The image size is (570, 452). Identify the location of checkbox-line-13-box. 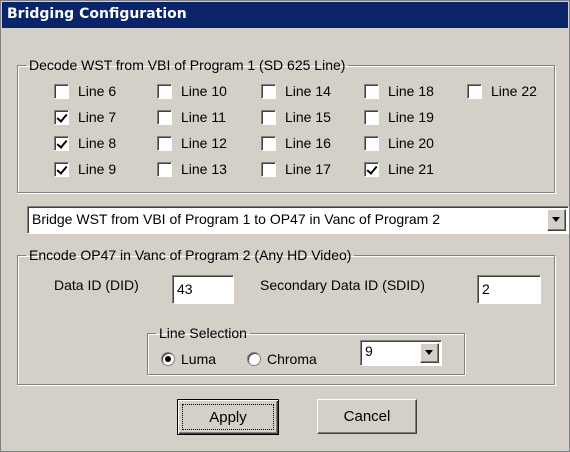
(164, 169).